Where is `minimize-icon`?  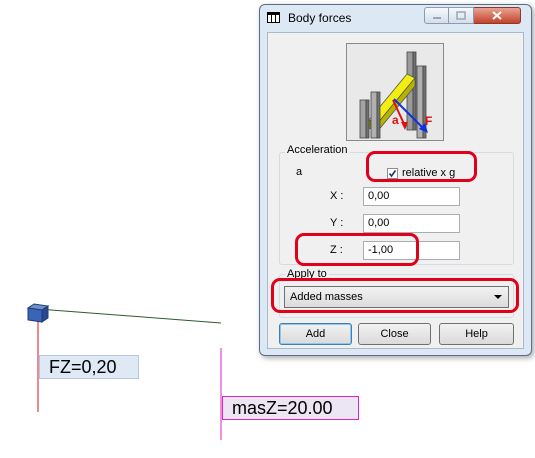 minimize-icon is located at coordinates (436, 17).